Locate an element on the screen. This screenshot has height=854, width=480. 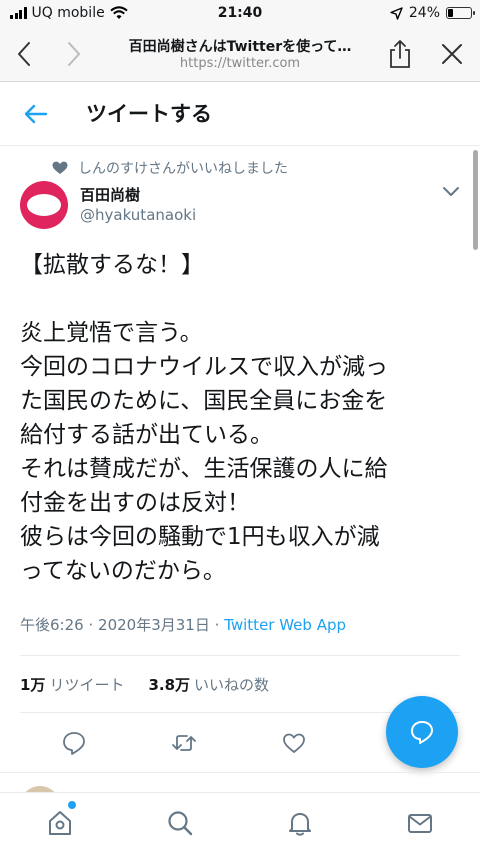
tweet-text-line: 今回のコロナウイルスで収入が減っ is located at coordinates (204, 367).